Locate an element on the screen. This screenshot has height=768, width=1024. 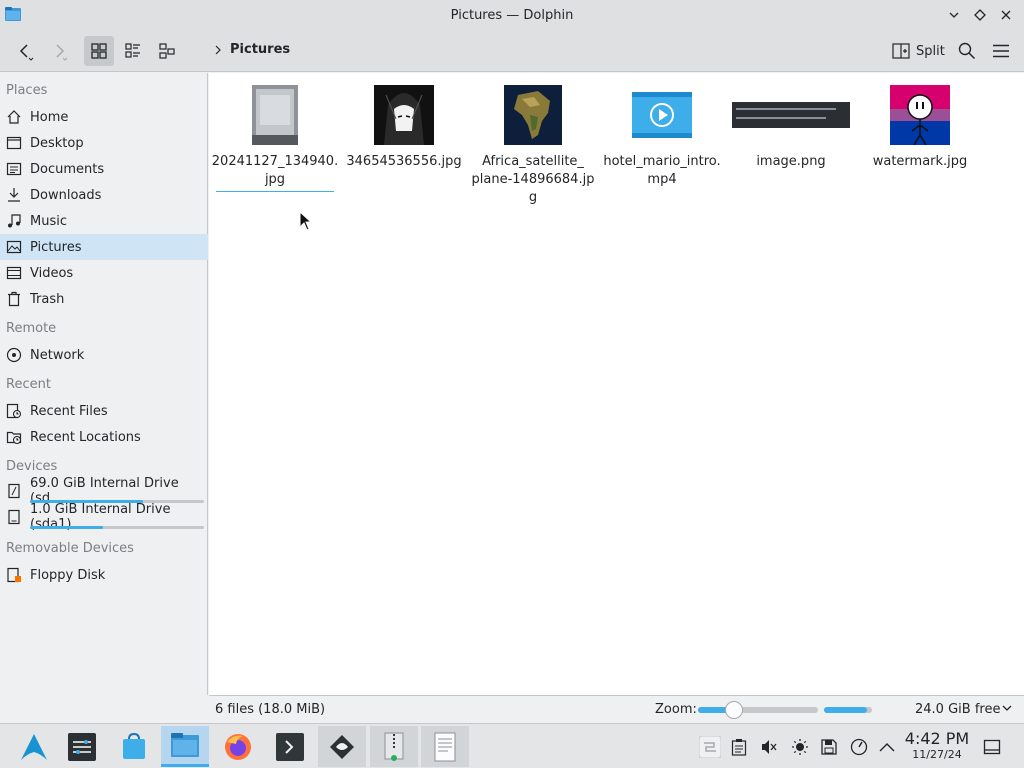
steam-tray is located at coordinates (710, 747).